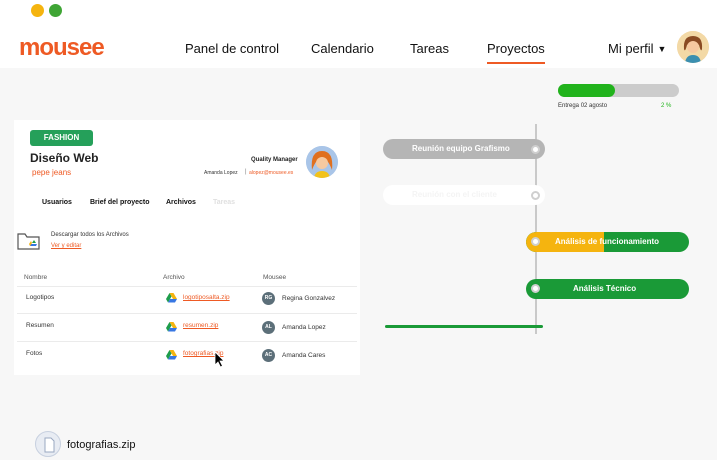 The height and width of the screenshot is (460, 717). What do you see at coordinates (268, 298) in the screenshot?
I see `row-person-initials: RG` at bounding box center [268, 298].